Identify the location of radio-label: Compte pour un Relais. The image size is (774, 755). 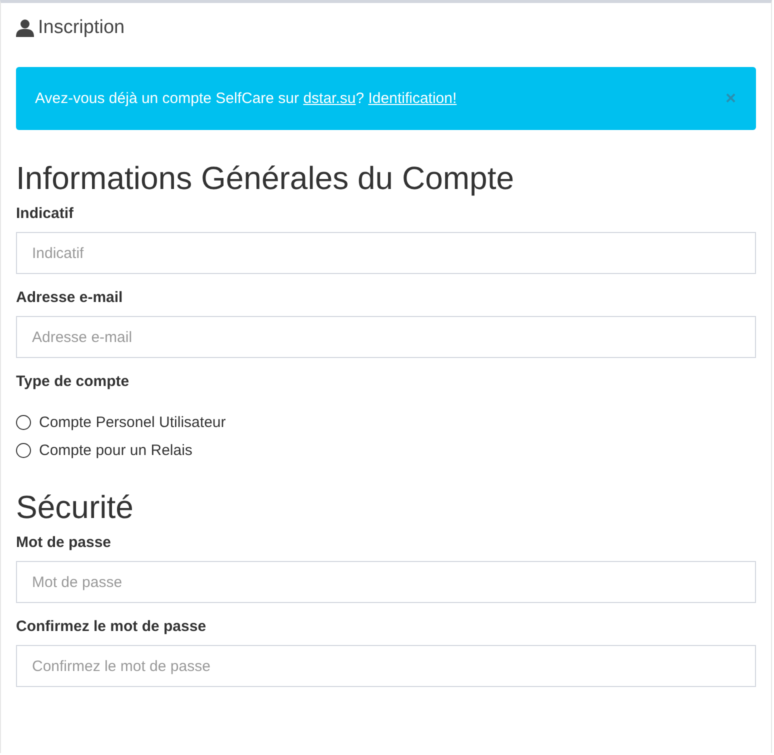
(115, 450).